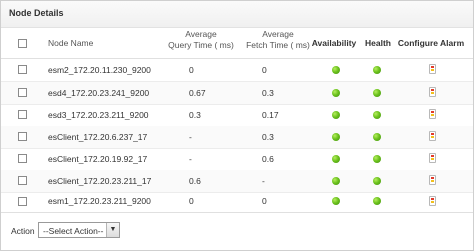 Image resolution: width=474 pixels, height=251 pixels. I want to click on node-name: esClient_172.20.6.237_17, so click(97, 137).